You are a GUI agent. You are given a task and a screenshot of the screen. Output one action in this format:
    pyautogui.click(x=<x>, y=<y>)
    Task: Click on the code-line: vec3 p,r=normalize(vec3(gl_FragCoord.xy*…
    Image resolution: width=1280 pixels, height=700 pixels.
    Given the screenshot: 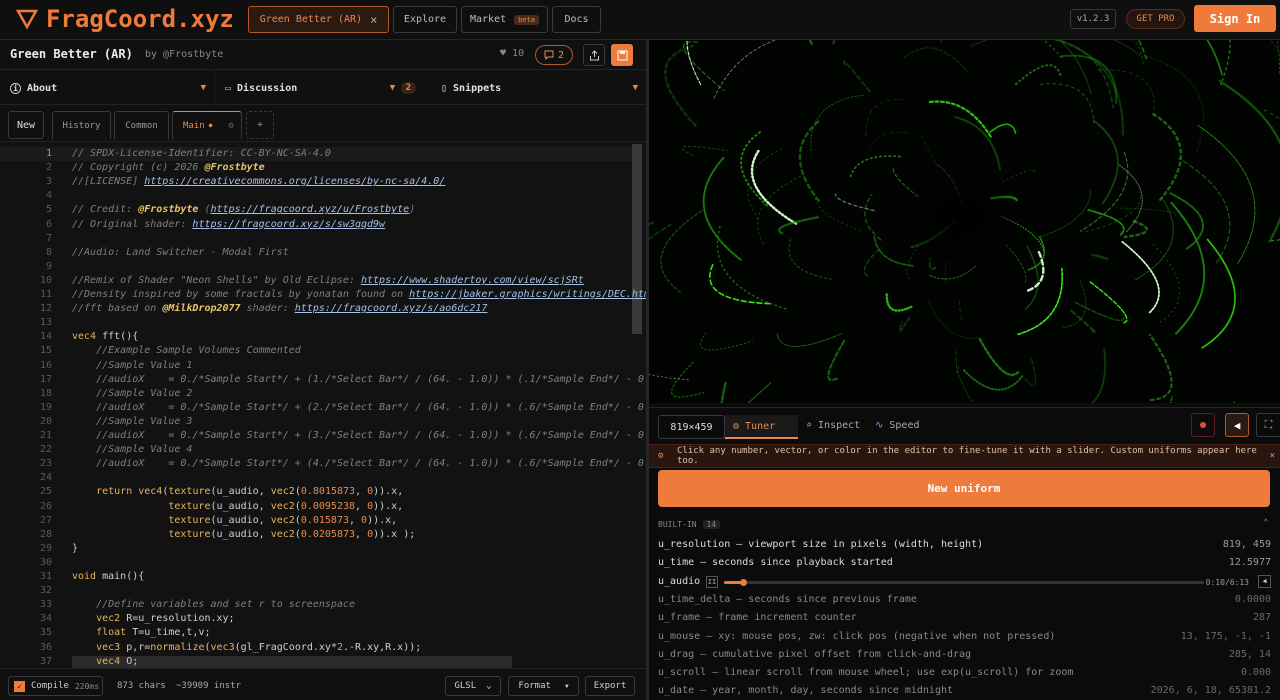 What is the action you would take?
    pyautogui.click(x=246, y=647)
    